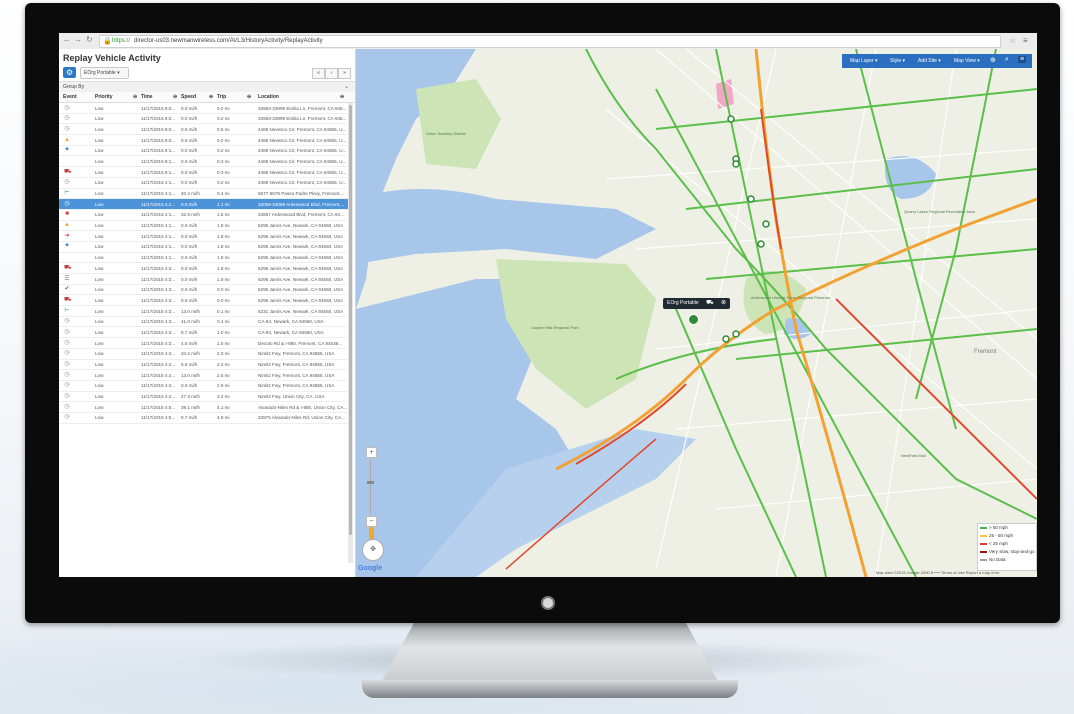  I want to click on event-blank, so click(67, 257).